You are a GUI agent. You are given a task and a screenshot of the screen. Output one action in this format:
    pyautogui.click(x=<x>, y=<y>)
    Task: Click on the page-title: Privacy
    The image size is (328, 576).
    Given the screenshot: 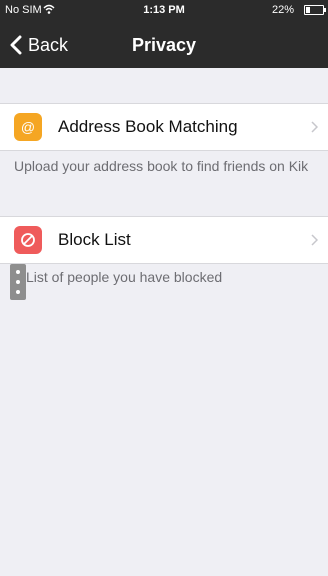 What is the action you would take?
    pyautogui.click(x=164, y=45)
    